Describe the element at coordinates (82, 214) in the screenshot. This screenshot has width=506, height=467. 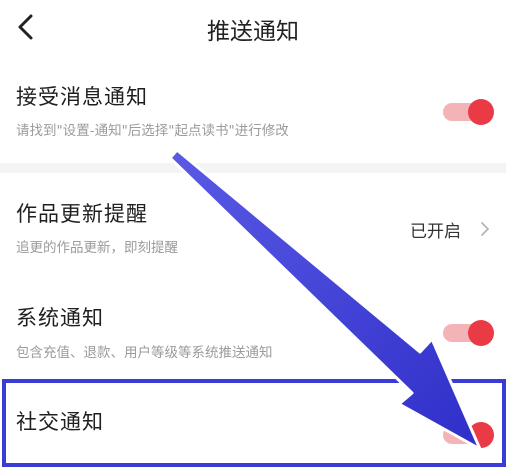
I see `setting-title: 作品更新提醒` at that location.